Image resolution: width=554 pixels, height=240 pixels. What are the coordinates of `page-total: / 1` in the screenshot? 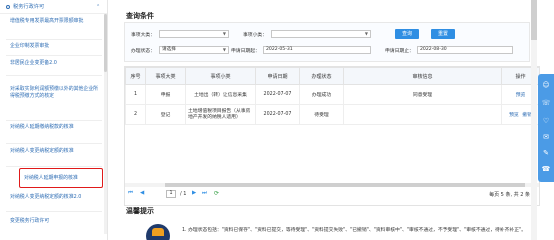 It's located at (183, 194).